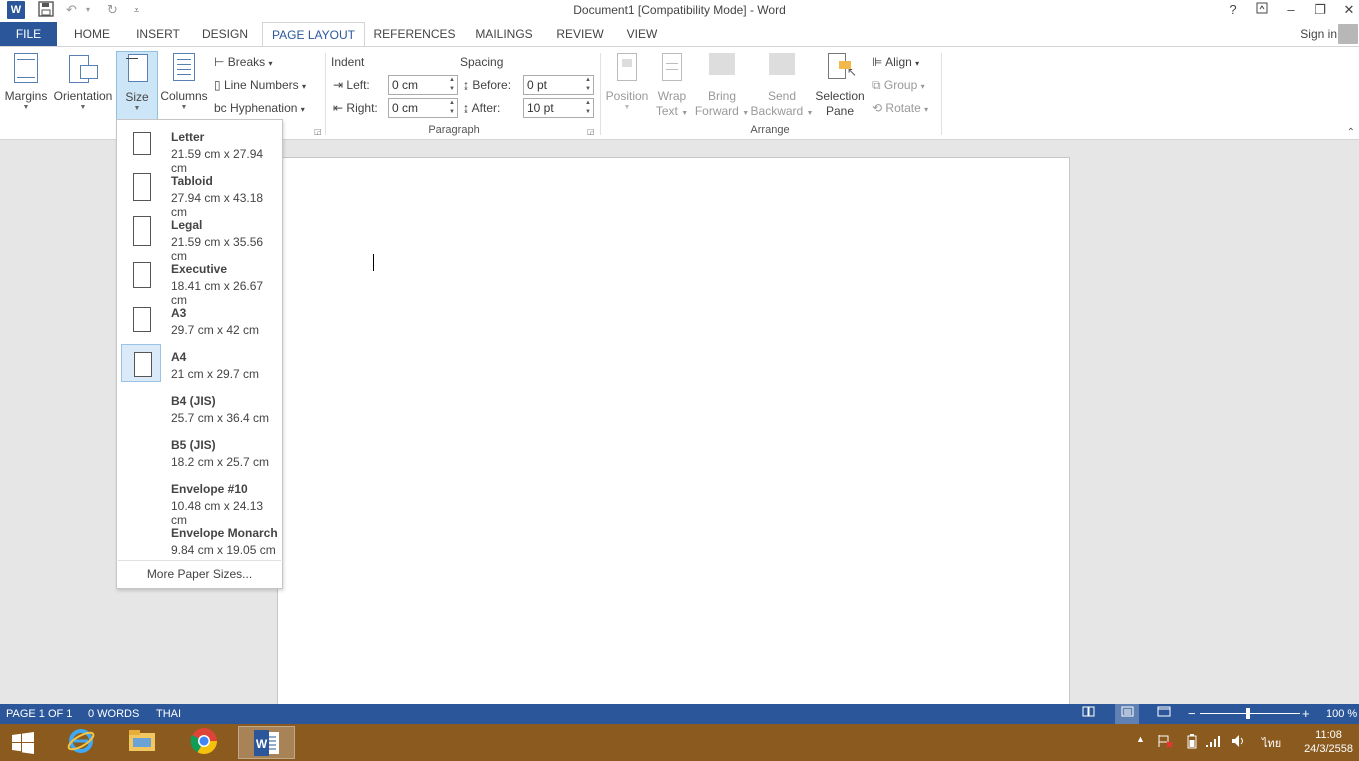 The height and width of the screenshot is (761, 1359). What do you see at coordinates (558, 85) in the screenshot?
I see `spacing-before-input: 0 pt ▲ ▼` at bounding box center [558, 85].